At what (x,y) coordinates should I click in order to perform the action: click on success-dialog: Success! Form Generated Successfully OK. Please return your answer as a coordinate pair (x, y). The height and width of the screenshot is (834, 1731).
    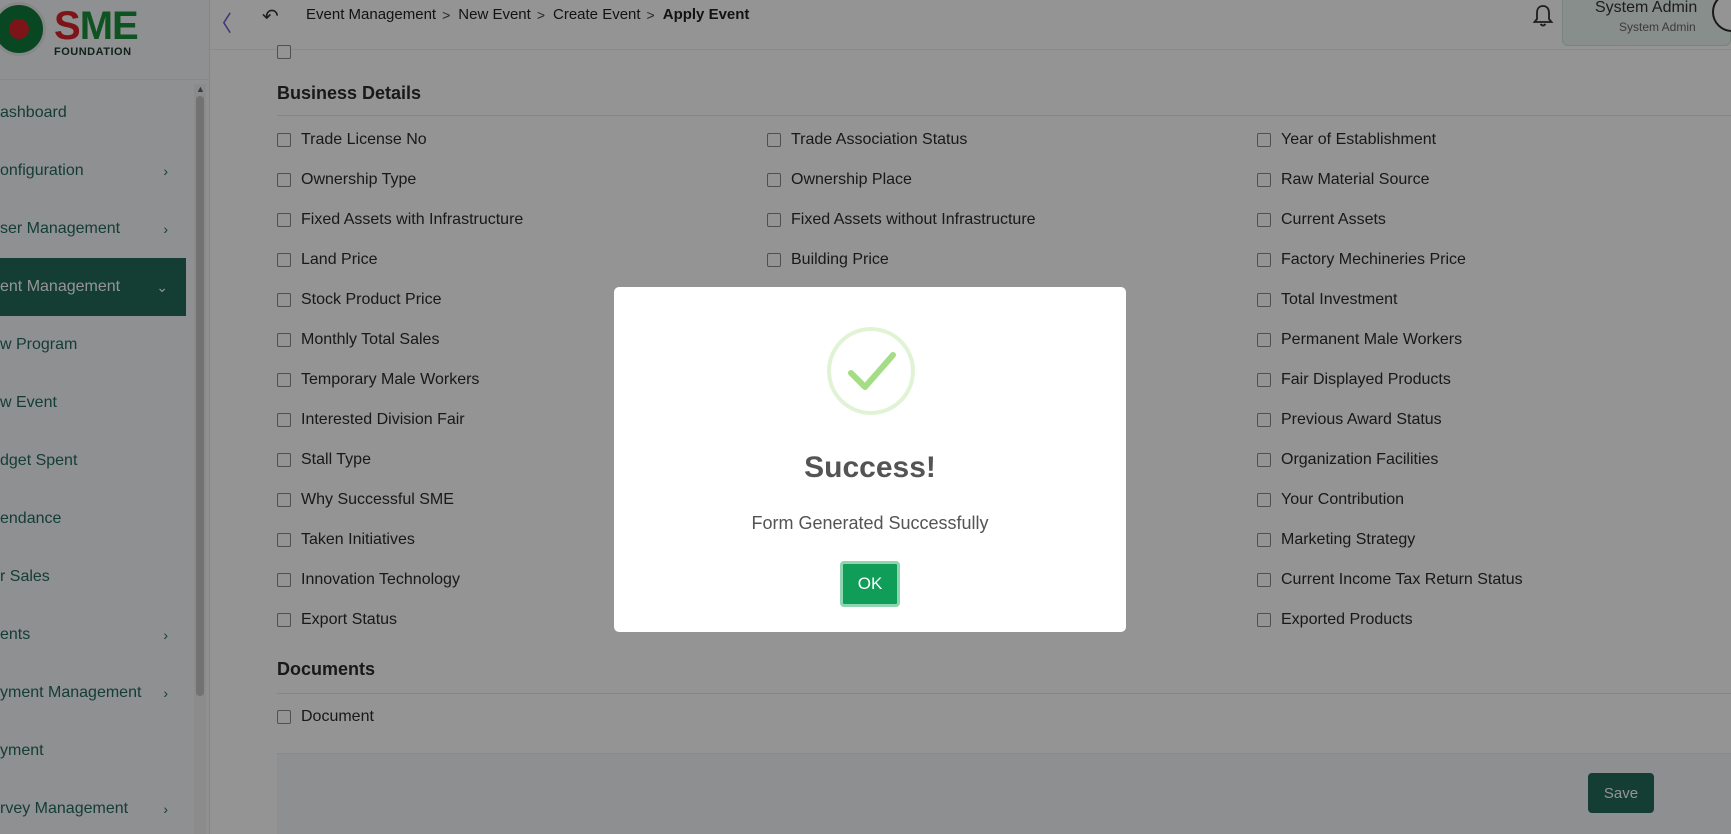
    Looking at the image, I should click on (870, 459).